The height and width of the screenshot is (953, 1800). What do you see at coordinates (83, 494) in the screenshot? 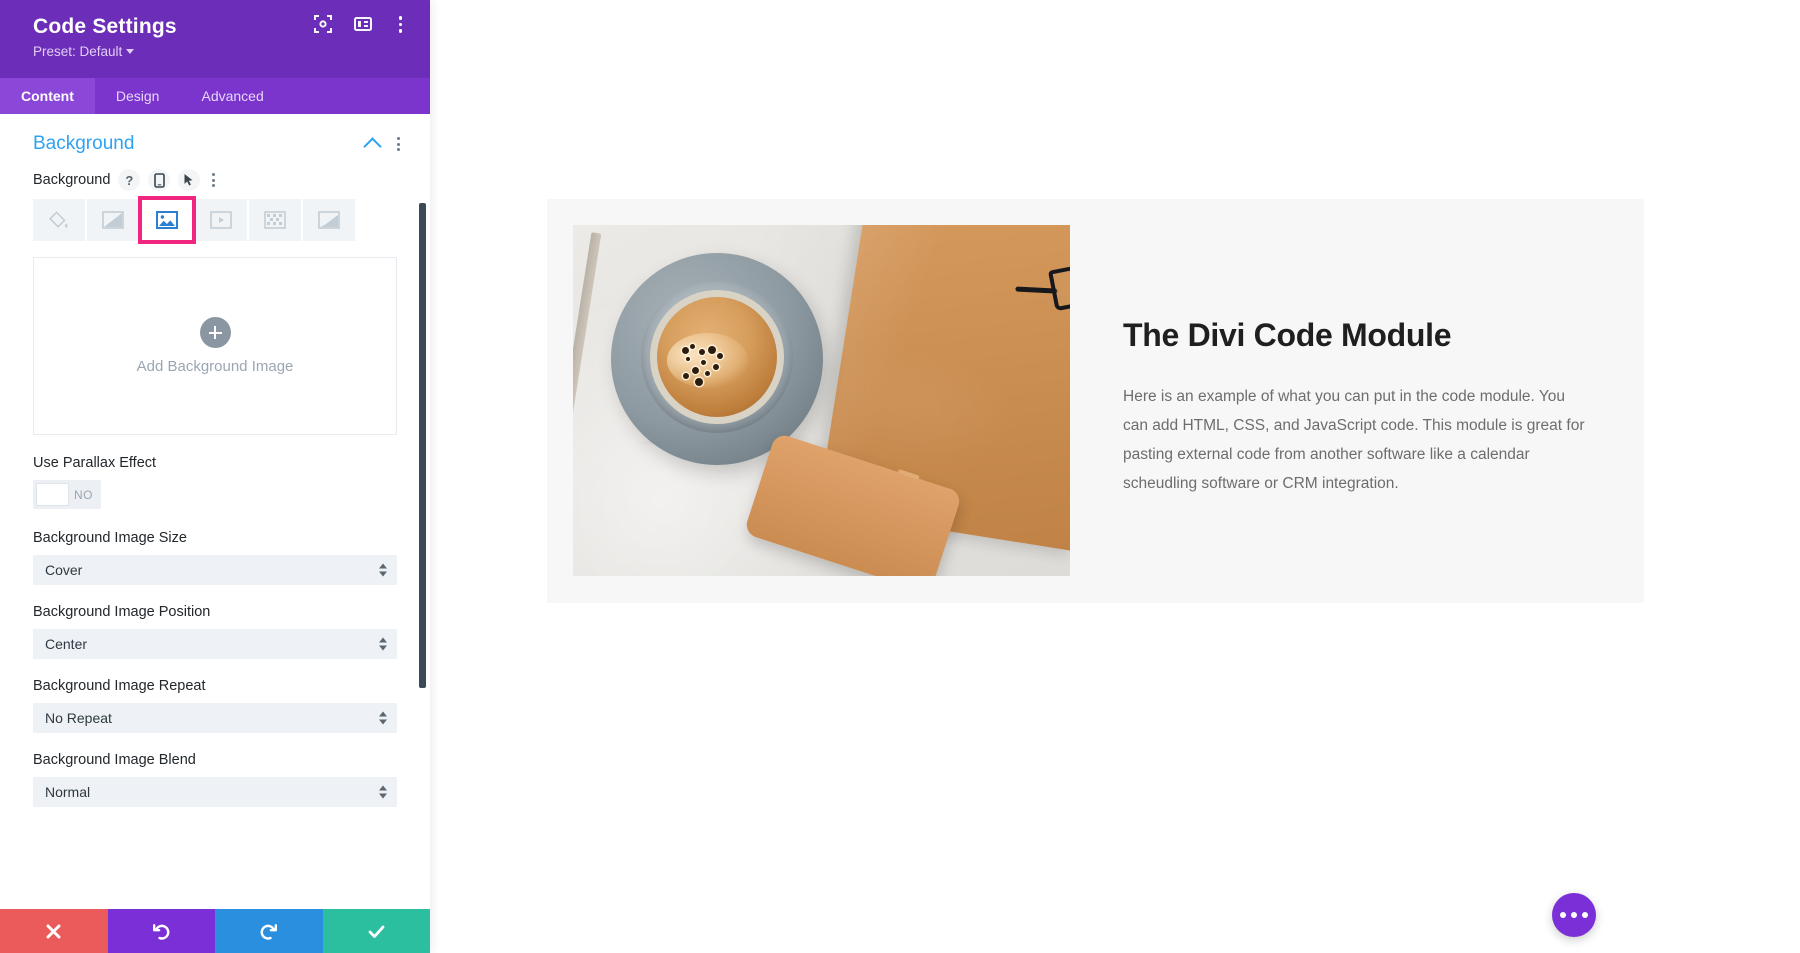
I see `toggle-value: NO` at bounding box center [83, 494].